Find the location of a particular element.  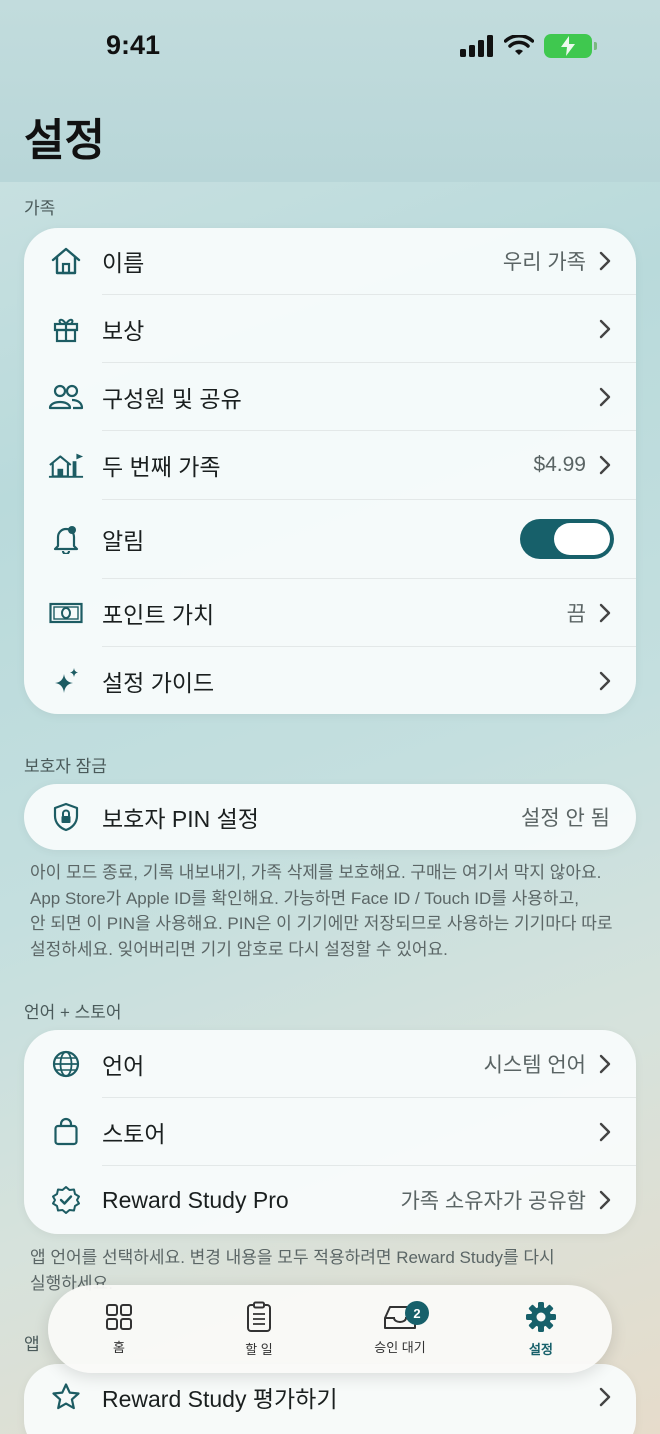

row-members: 구성원 및 공유 is located at coordinates (330, 396).